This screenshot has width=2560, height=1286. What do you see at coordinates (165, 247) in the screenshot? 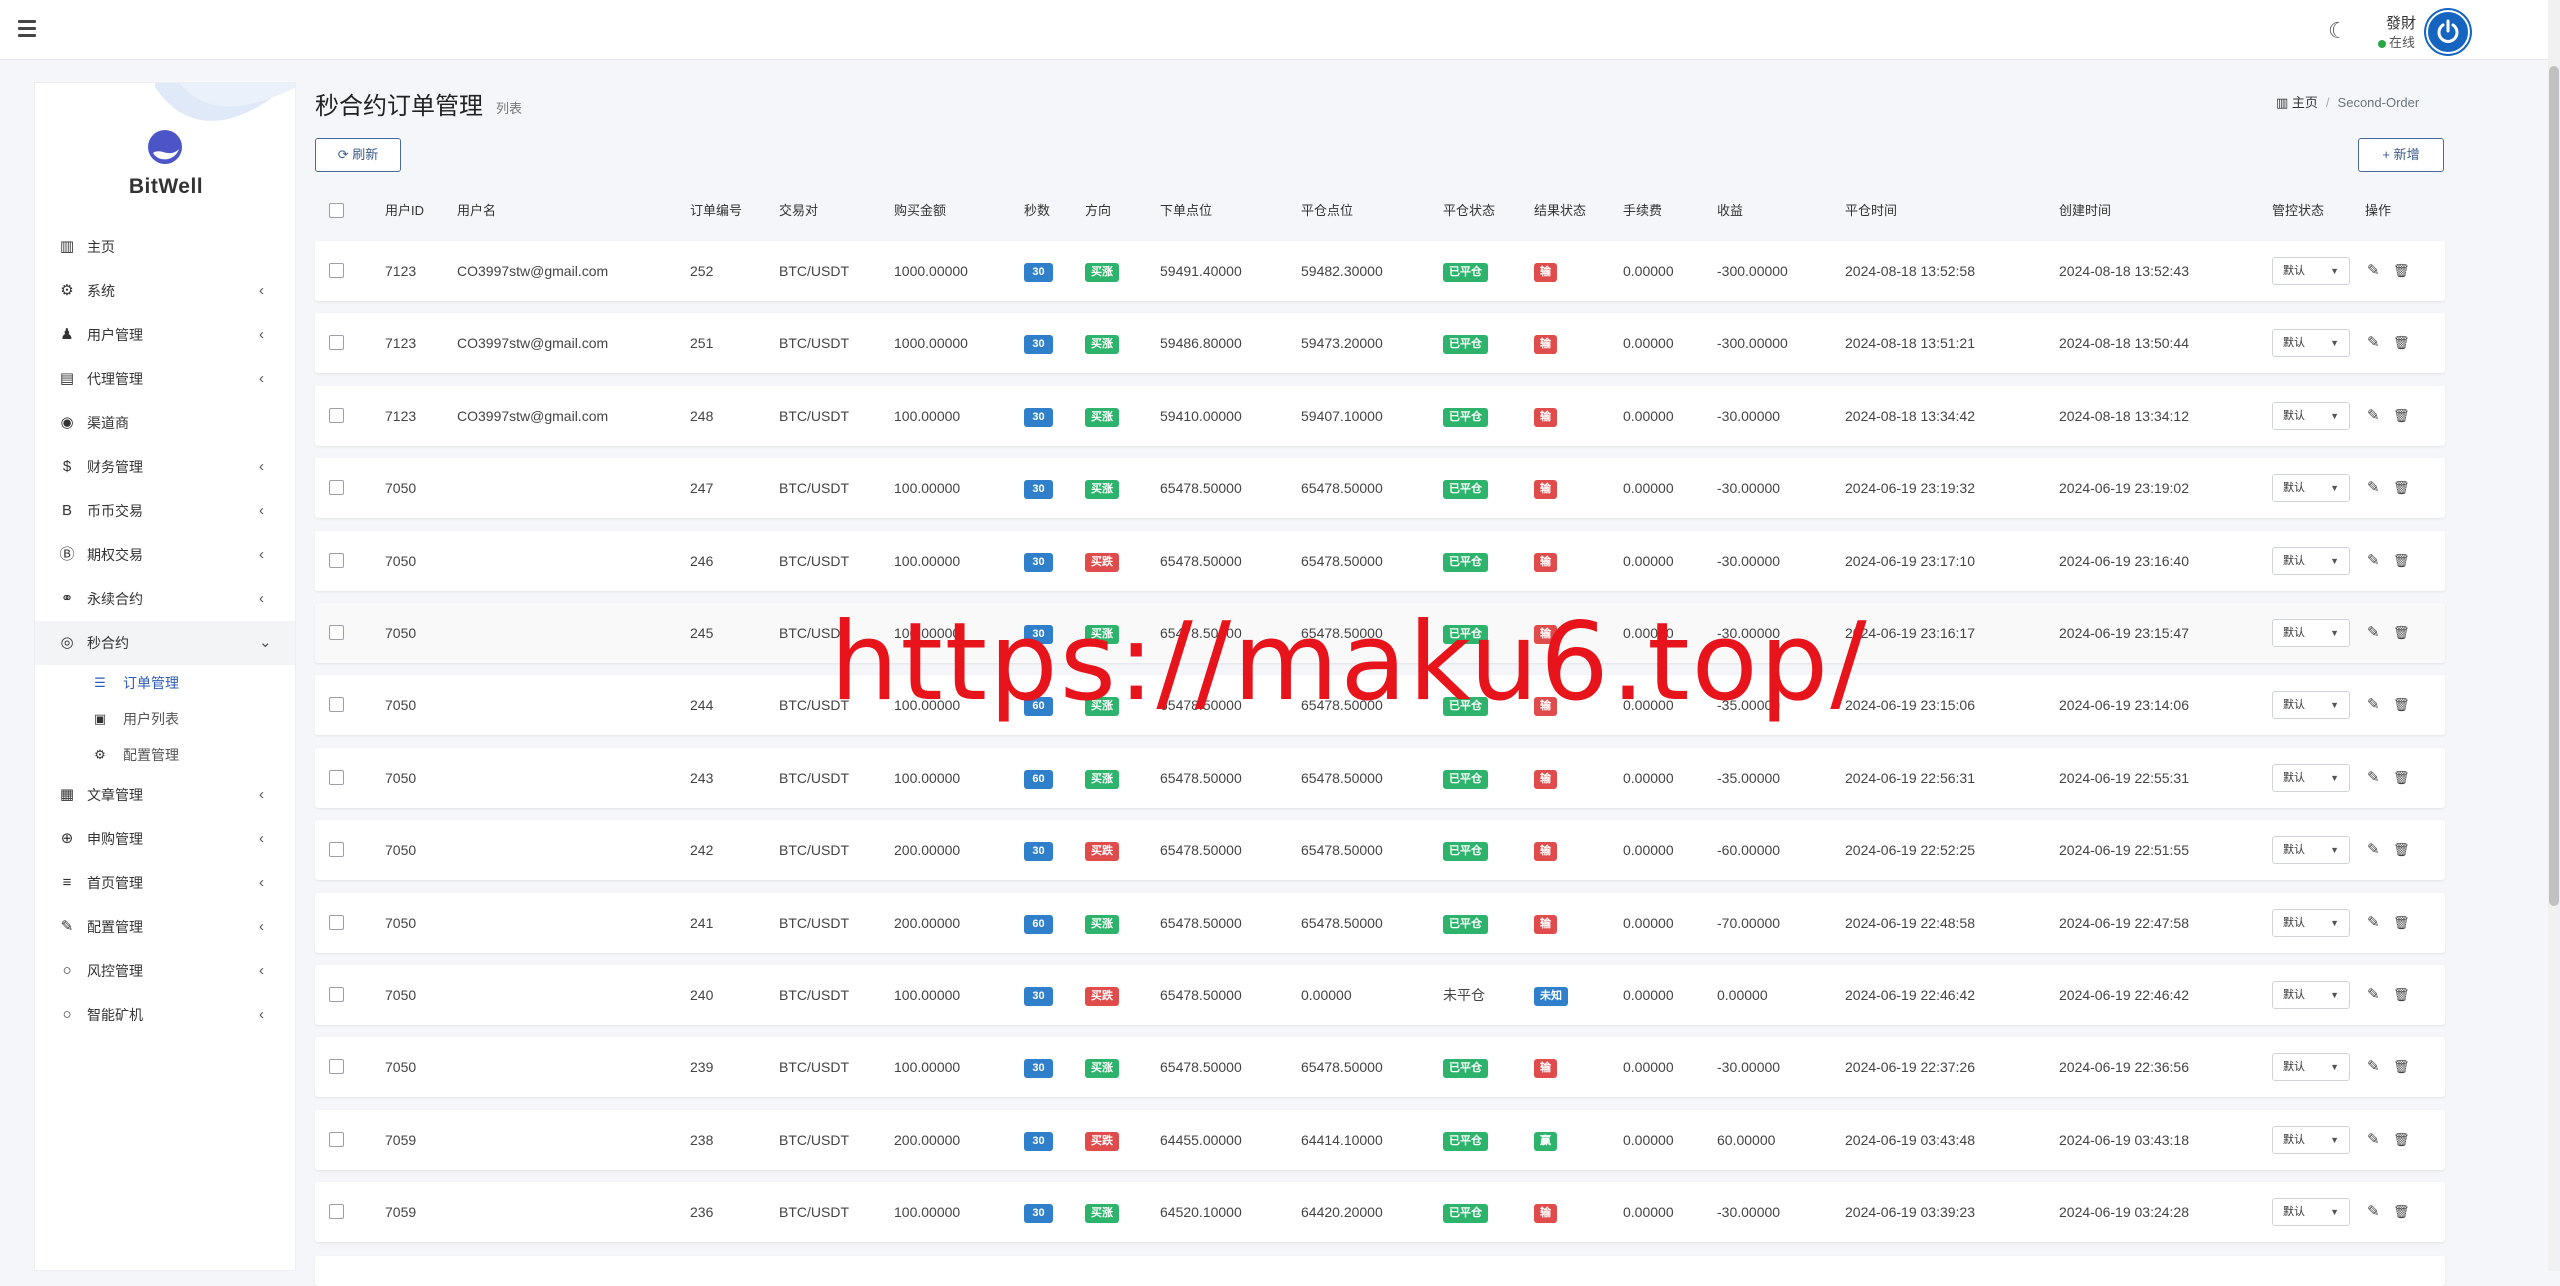
I see `sidebar-item-home: ▥ 主页` at bounding box center [165, 247].